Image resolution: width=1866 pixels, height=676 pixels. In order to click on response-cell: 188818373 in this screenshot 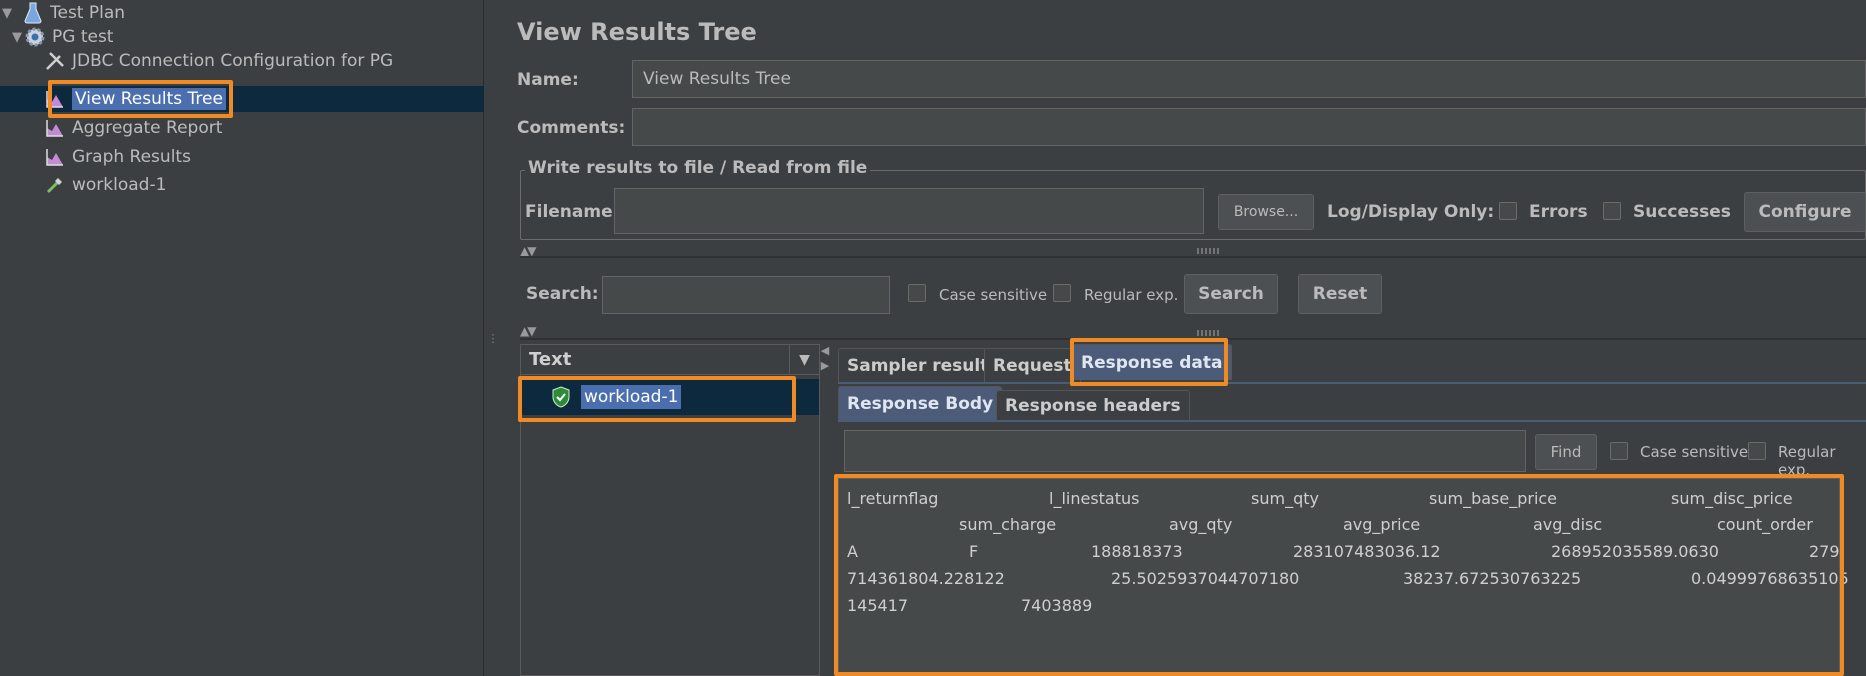, I will do `click(1137, 551)`.